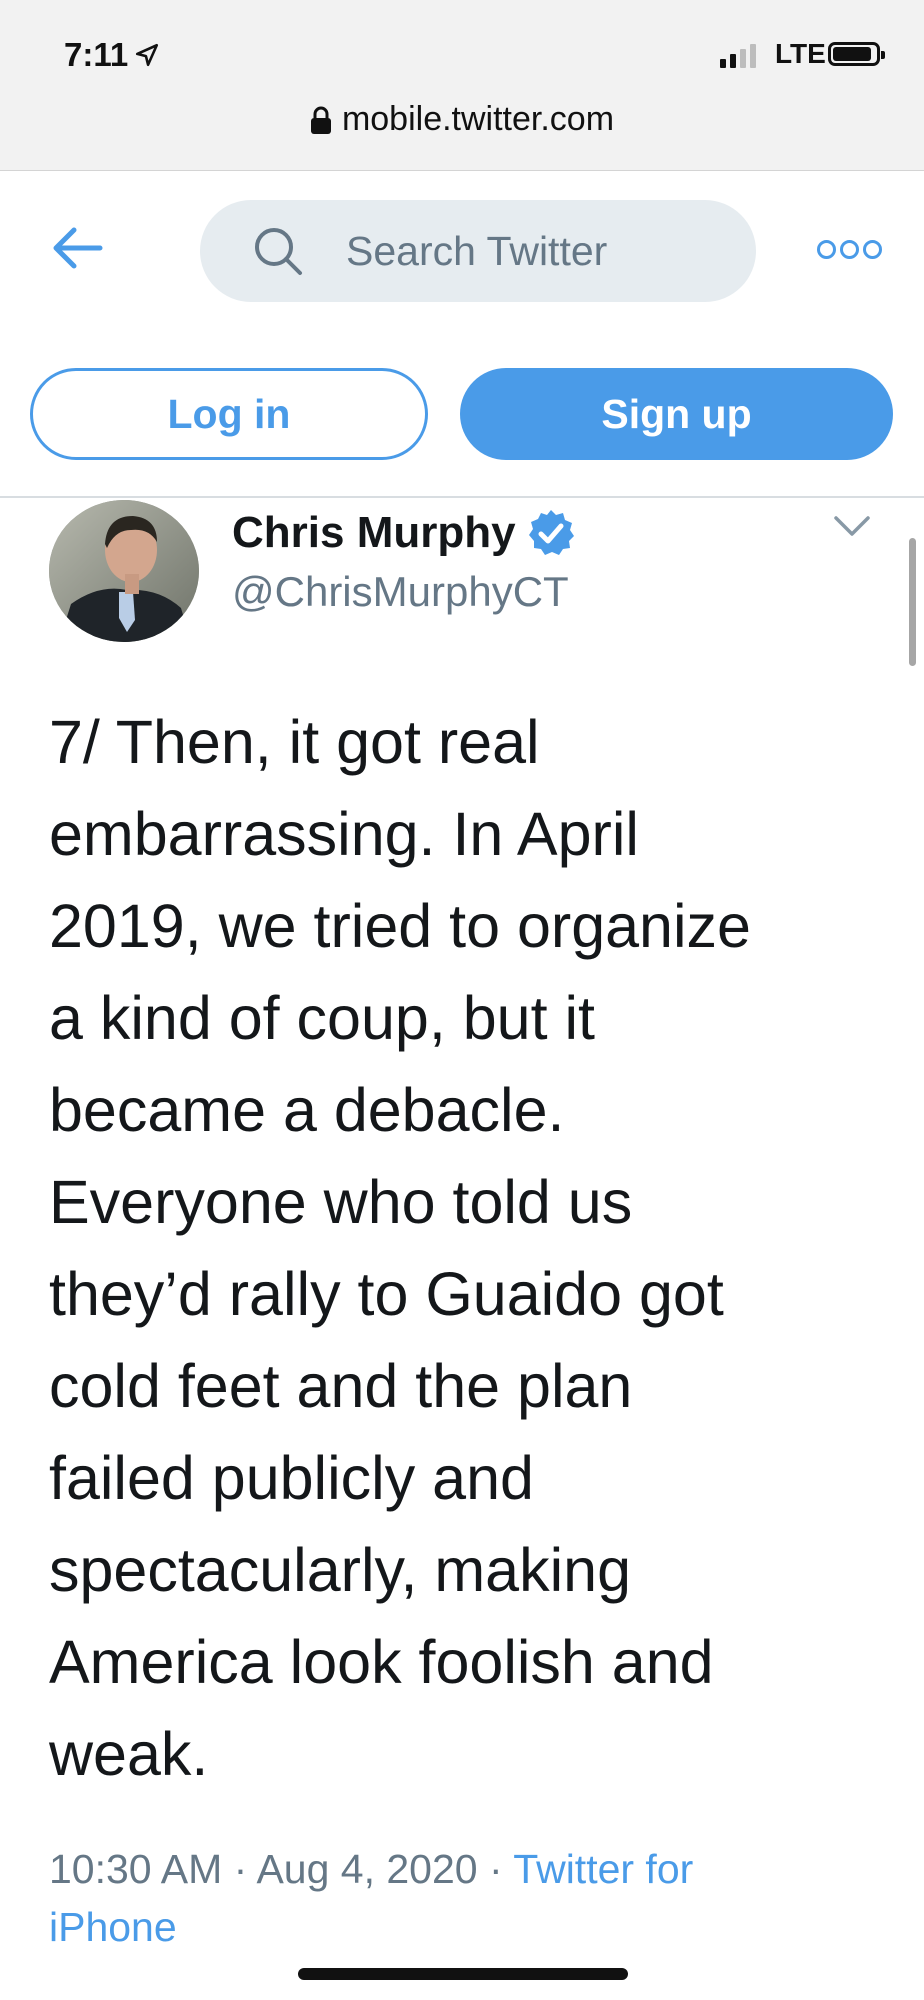 The image size is (924, 2000). I want to click on home-indicator, so click(463, 1974).